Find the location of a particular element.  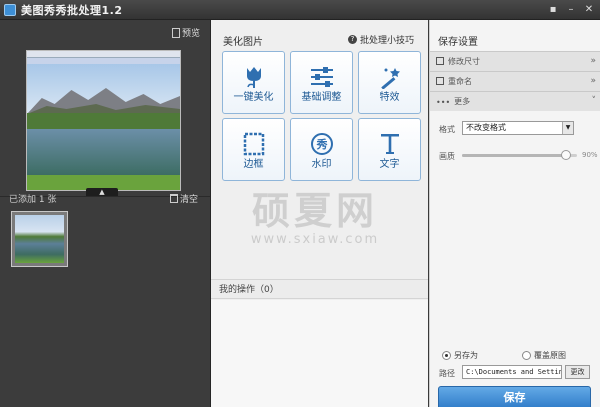

menu-icon: ▪ is located at coordinates (553, 9).